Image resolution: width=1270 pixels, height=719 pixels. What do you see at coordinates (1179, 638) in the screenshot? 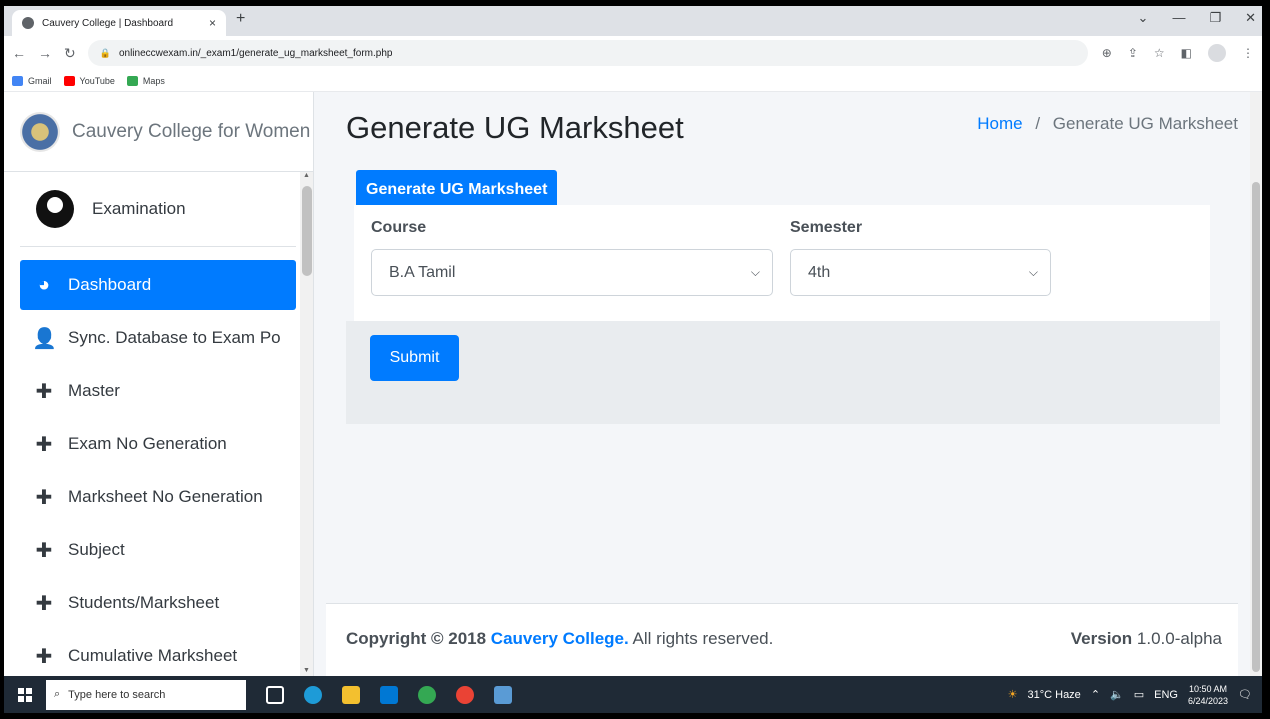
I see `version-value: 1.0.0-alpha` at bounding box center [1179, 638].